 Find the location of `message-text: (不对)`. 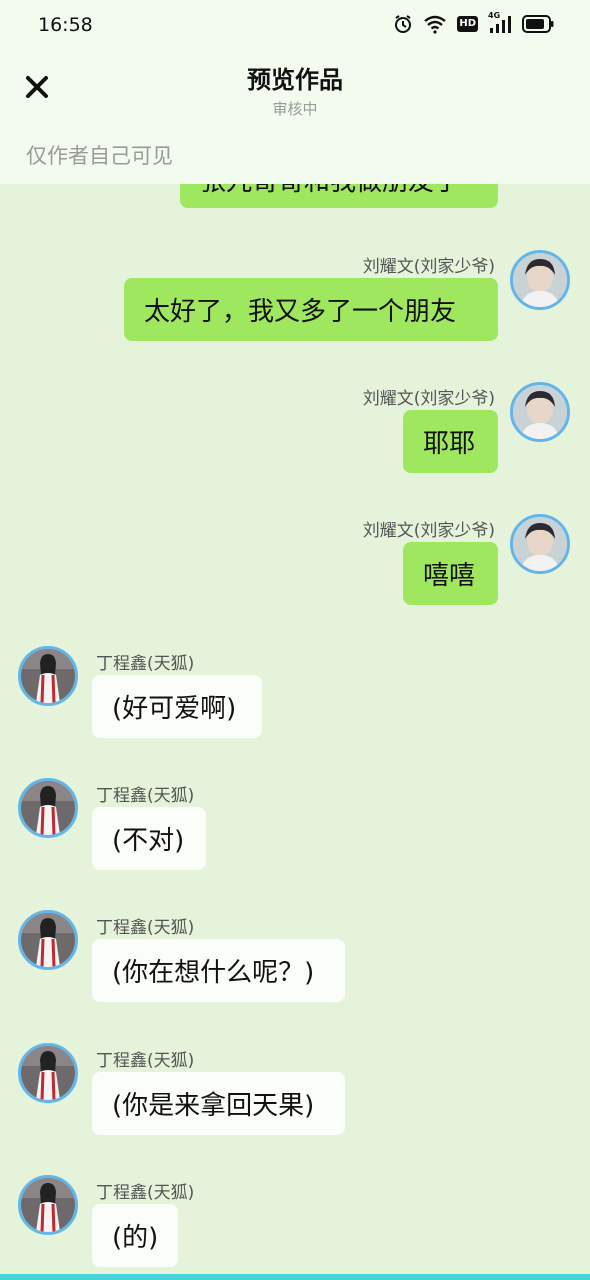

message-text: (不对) is located at coordinates (148, 841).